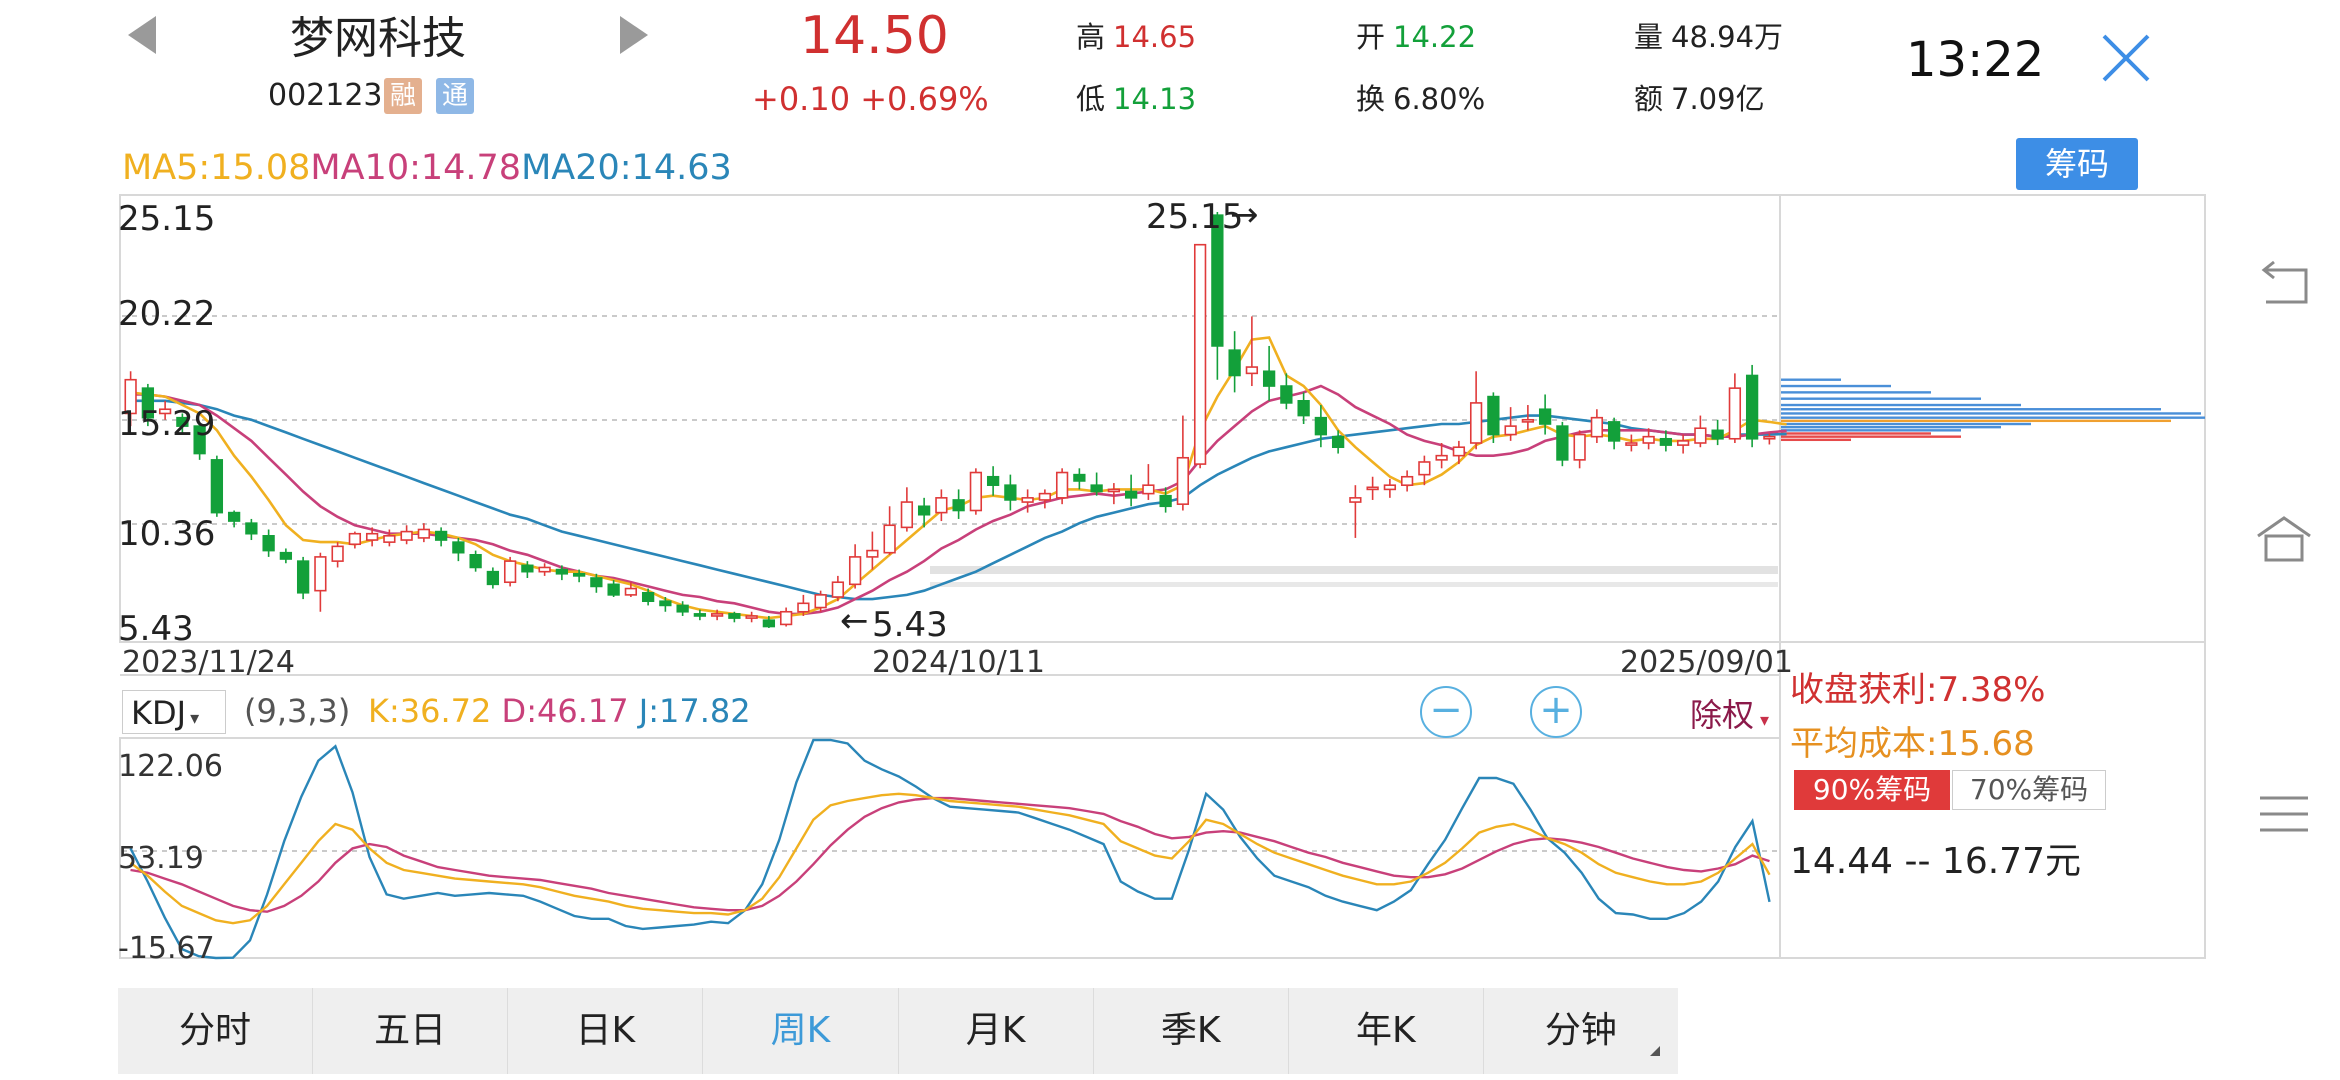 Image resolution: width=2340 pixels, height=1080 pixels. What do you see at coordinates (565, 711) in the screenshot?
I see `kdj-d-value: D:46.17` at bounding box center [565, 711].